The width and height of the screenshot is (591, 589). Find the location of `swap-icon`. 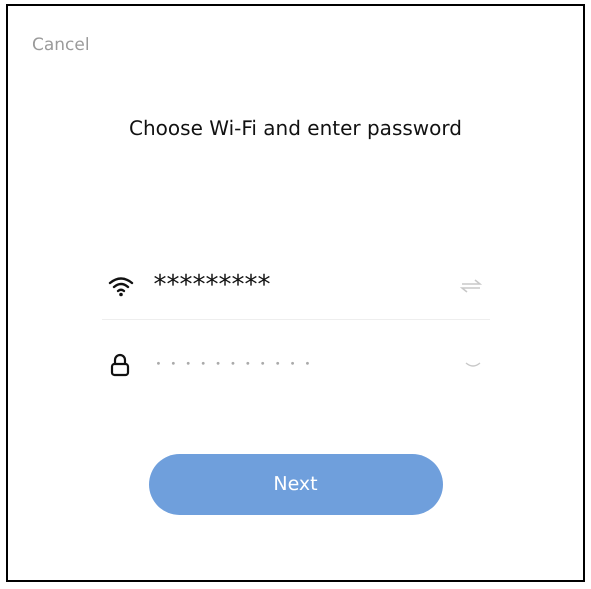

swap-icon is located at coordinates (471, 285).